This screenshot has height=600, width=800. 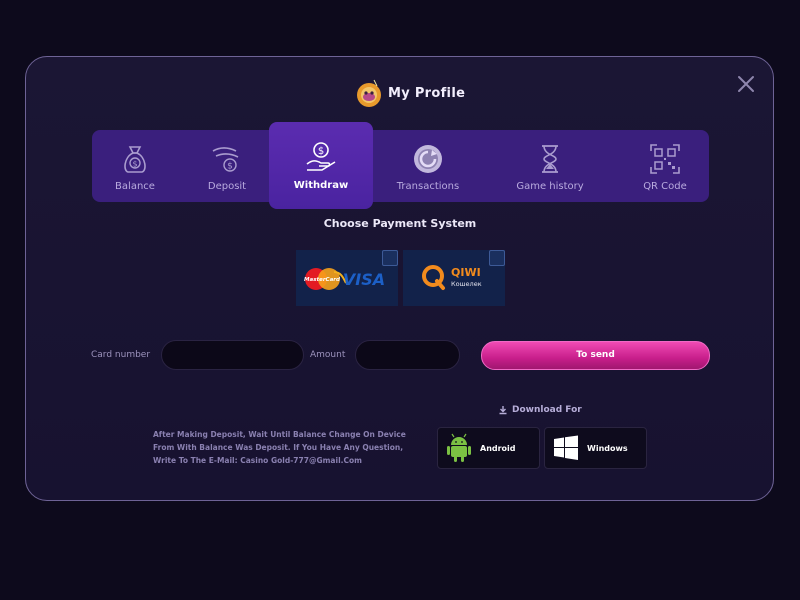 I want to click on amount-input, so click(x=407, y=355).